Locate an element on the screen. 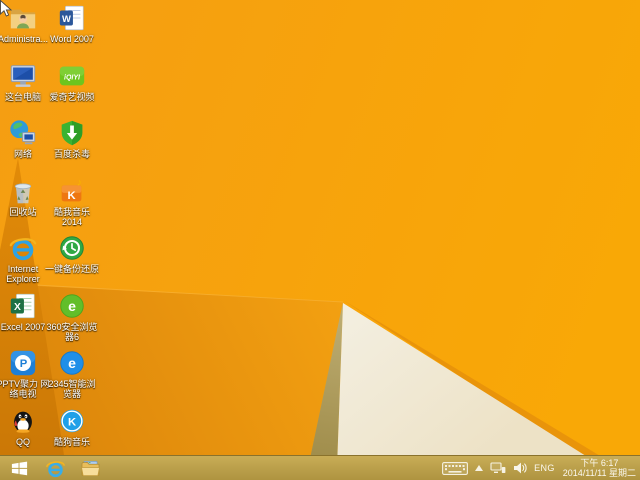 The width and height of the screenshot is (640, 480). language-indicator: ENG is located at coordinates (544, 468).